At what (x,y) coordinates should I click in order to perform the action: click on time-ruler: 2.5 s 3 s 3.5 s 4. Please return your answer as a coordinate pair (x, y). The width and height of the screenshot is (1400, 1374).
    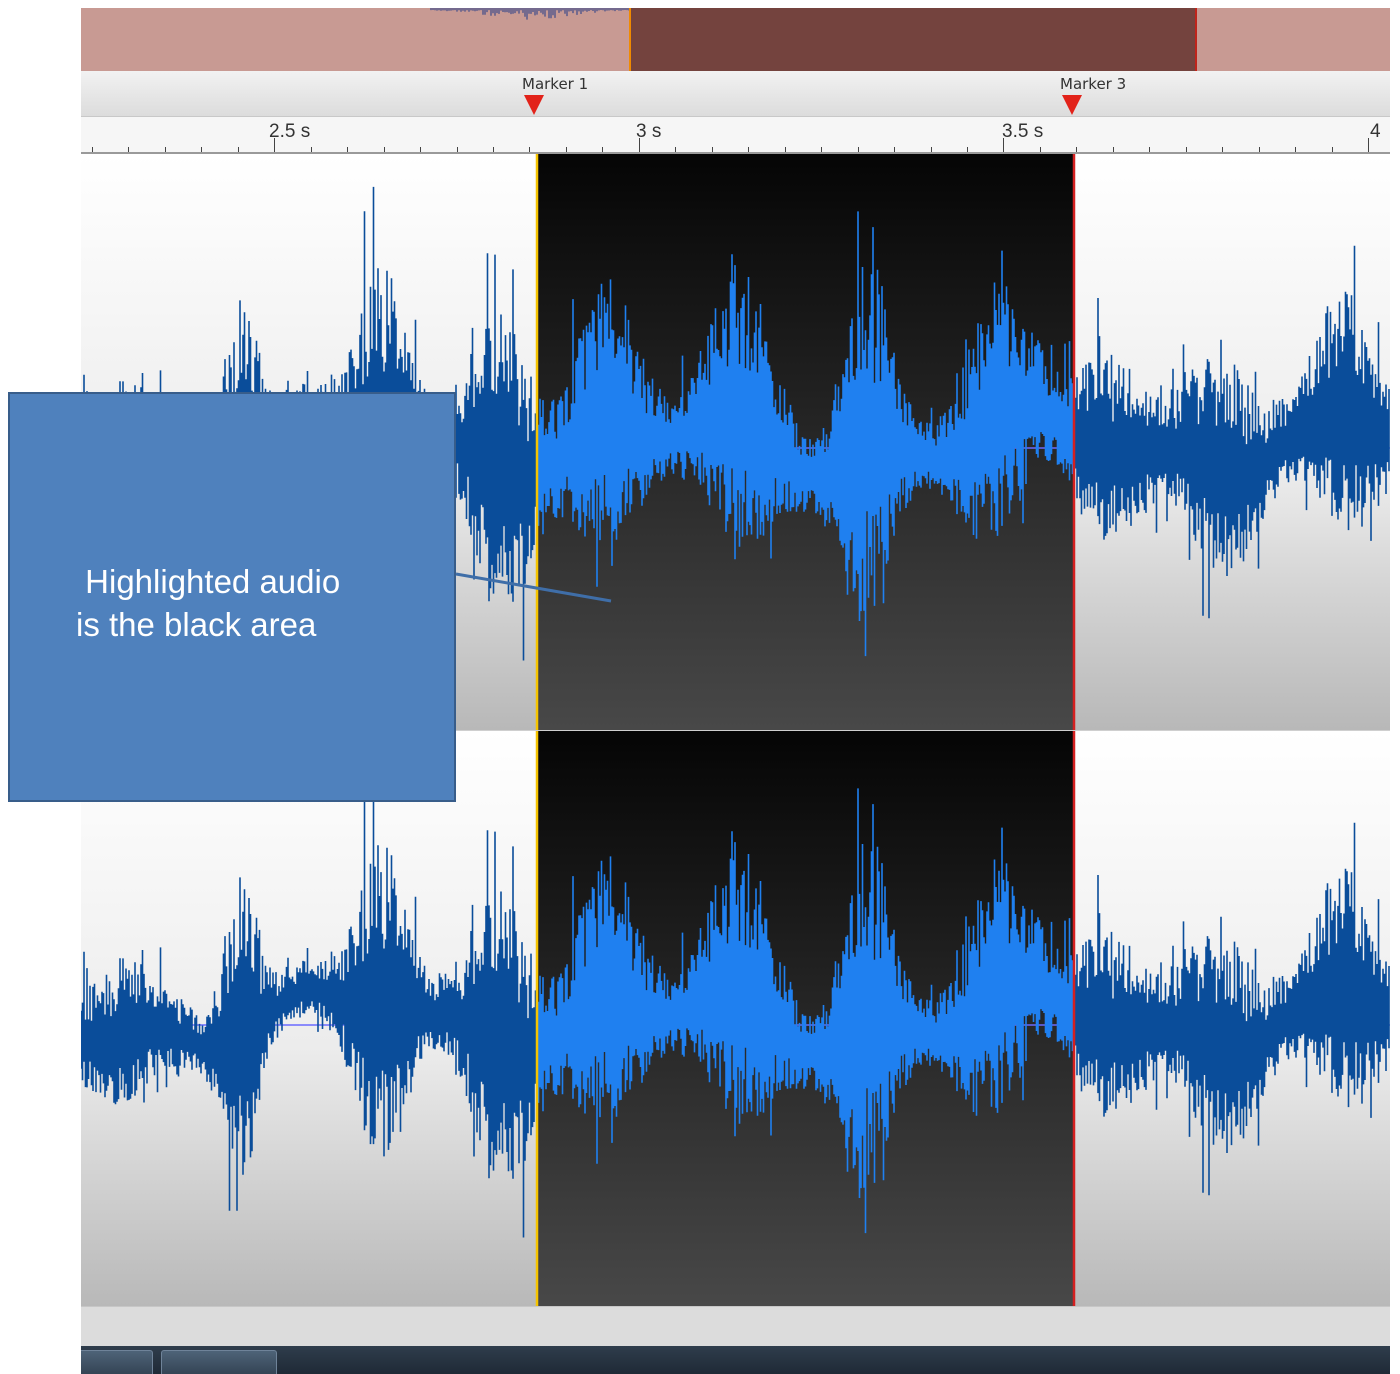
    Looking at the image, I should click on (735, 135).